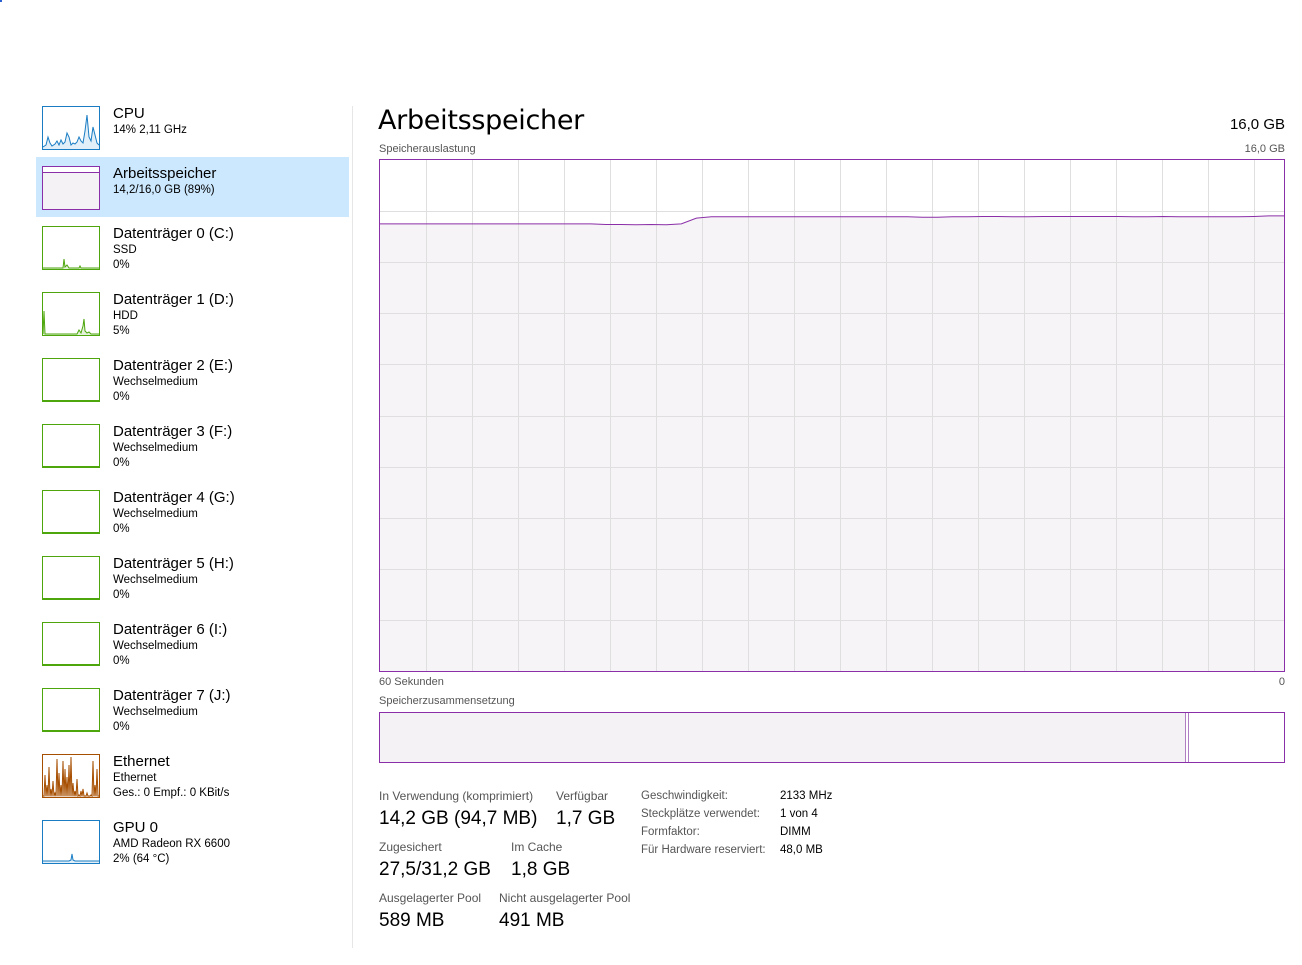 The width and height of the screenshot is (1302, 965). What do you see at coordinates (164, 190) in the screenshot?
I see `sidebar-item-detail: 14,2/16,0 GB (89%)` at bounding box center [164, 190].